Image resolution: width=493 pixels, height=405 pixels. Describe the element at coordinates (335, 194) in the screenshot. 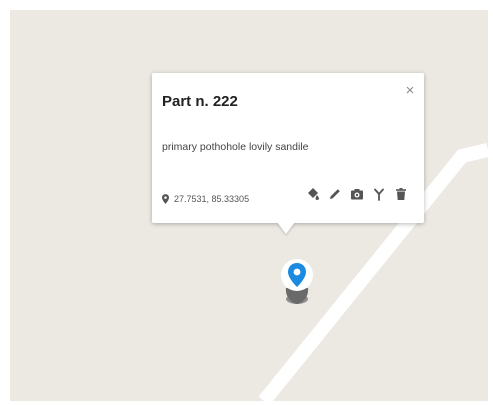

I see `pencil-icon` at that location.